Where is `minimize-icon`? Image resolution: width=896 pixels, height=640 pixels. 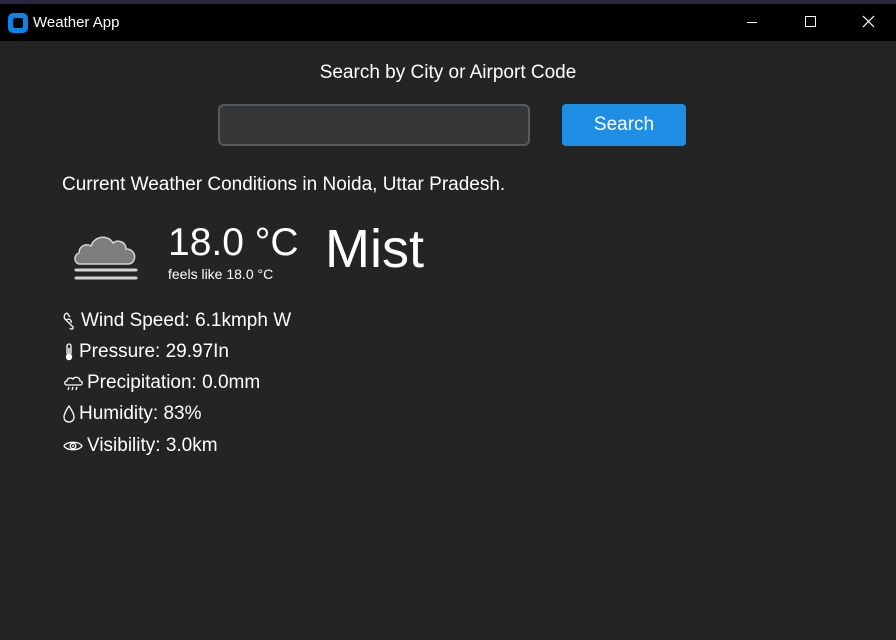
minimize-icon is located at coordinates (752, 22).